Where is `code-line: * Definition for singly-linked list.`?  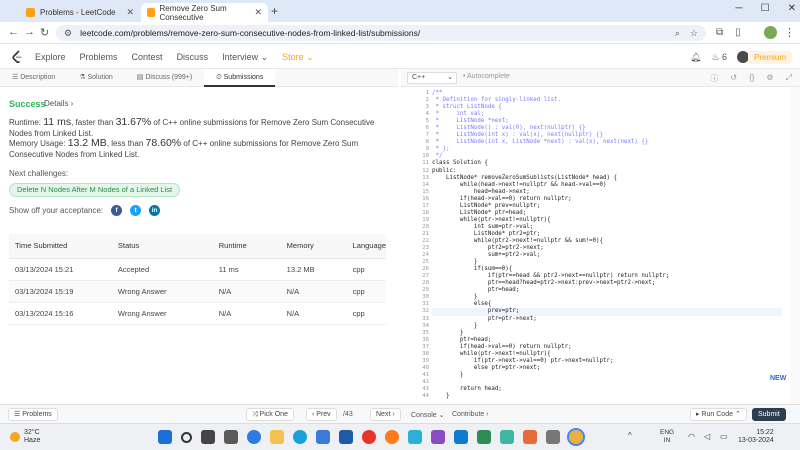
code-line: * Definition for singly-linked list. is located at coordinates (607, 100).